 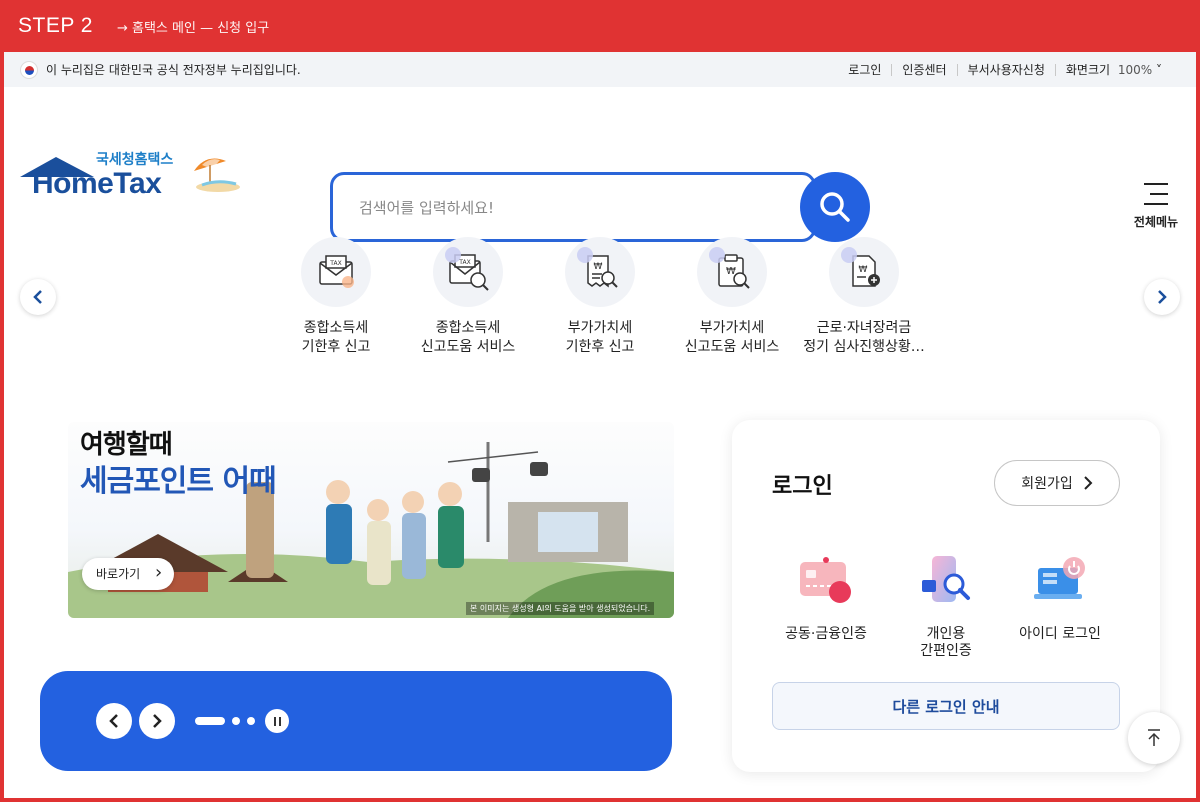 What do you see at coordinates (426, 207) in the screenshot?
I see `search-placeholder: 검색어를 입력하세요!` at bounding box center [426, 207].